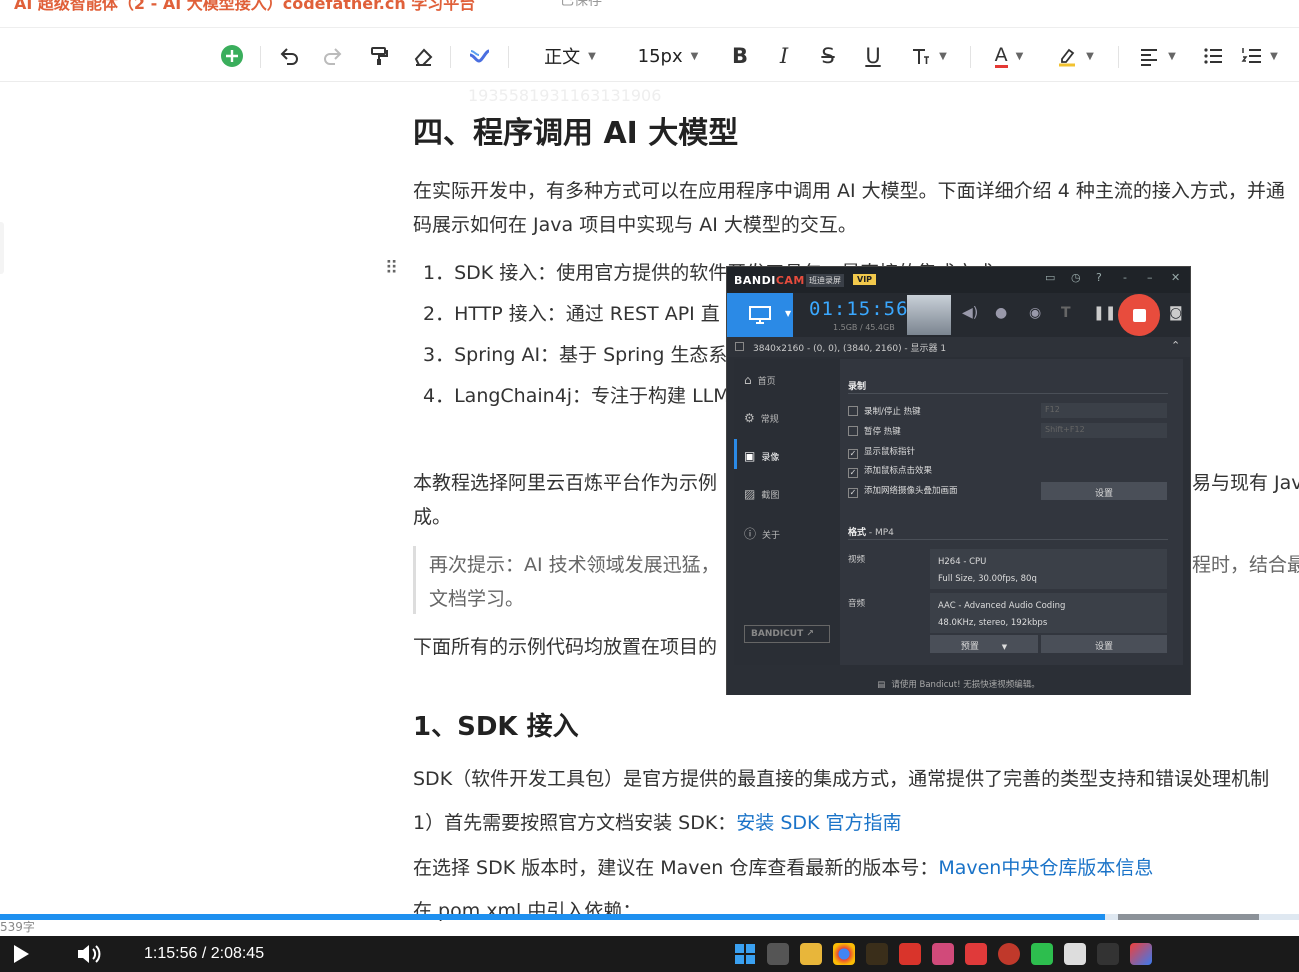 The width and height of the screenshot is (1299, 972). I want to click on nav-general: ⚙ 常规, so click(761, 418).